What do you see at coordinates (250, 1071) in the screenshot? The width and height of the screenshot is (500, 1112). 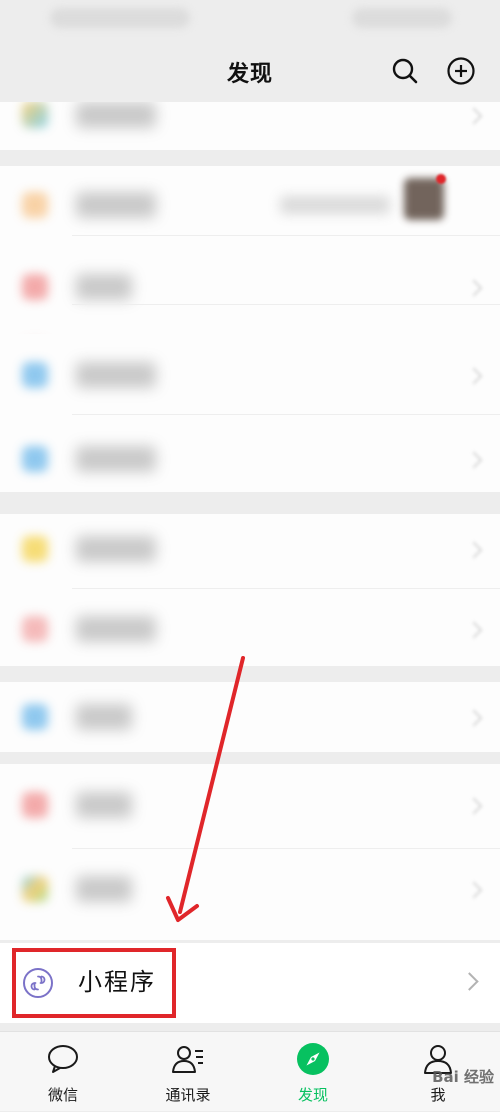 I see `tab-bar: 微信 通讯录 发现 我` at bounding box center [250, 1071].